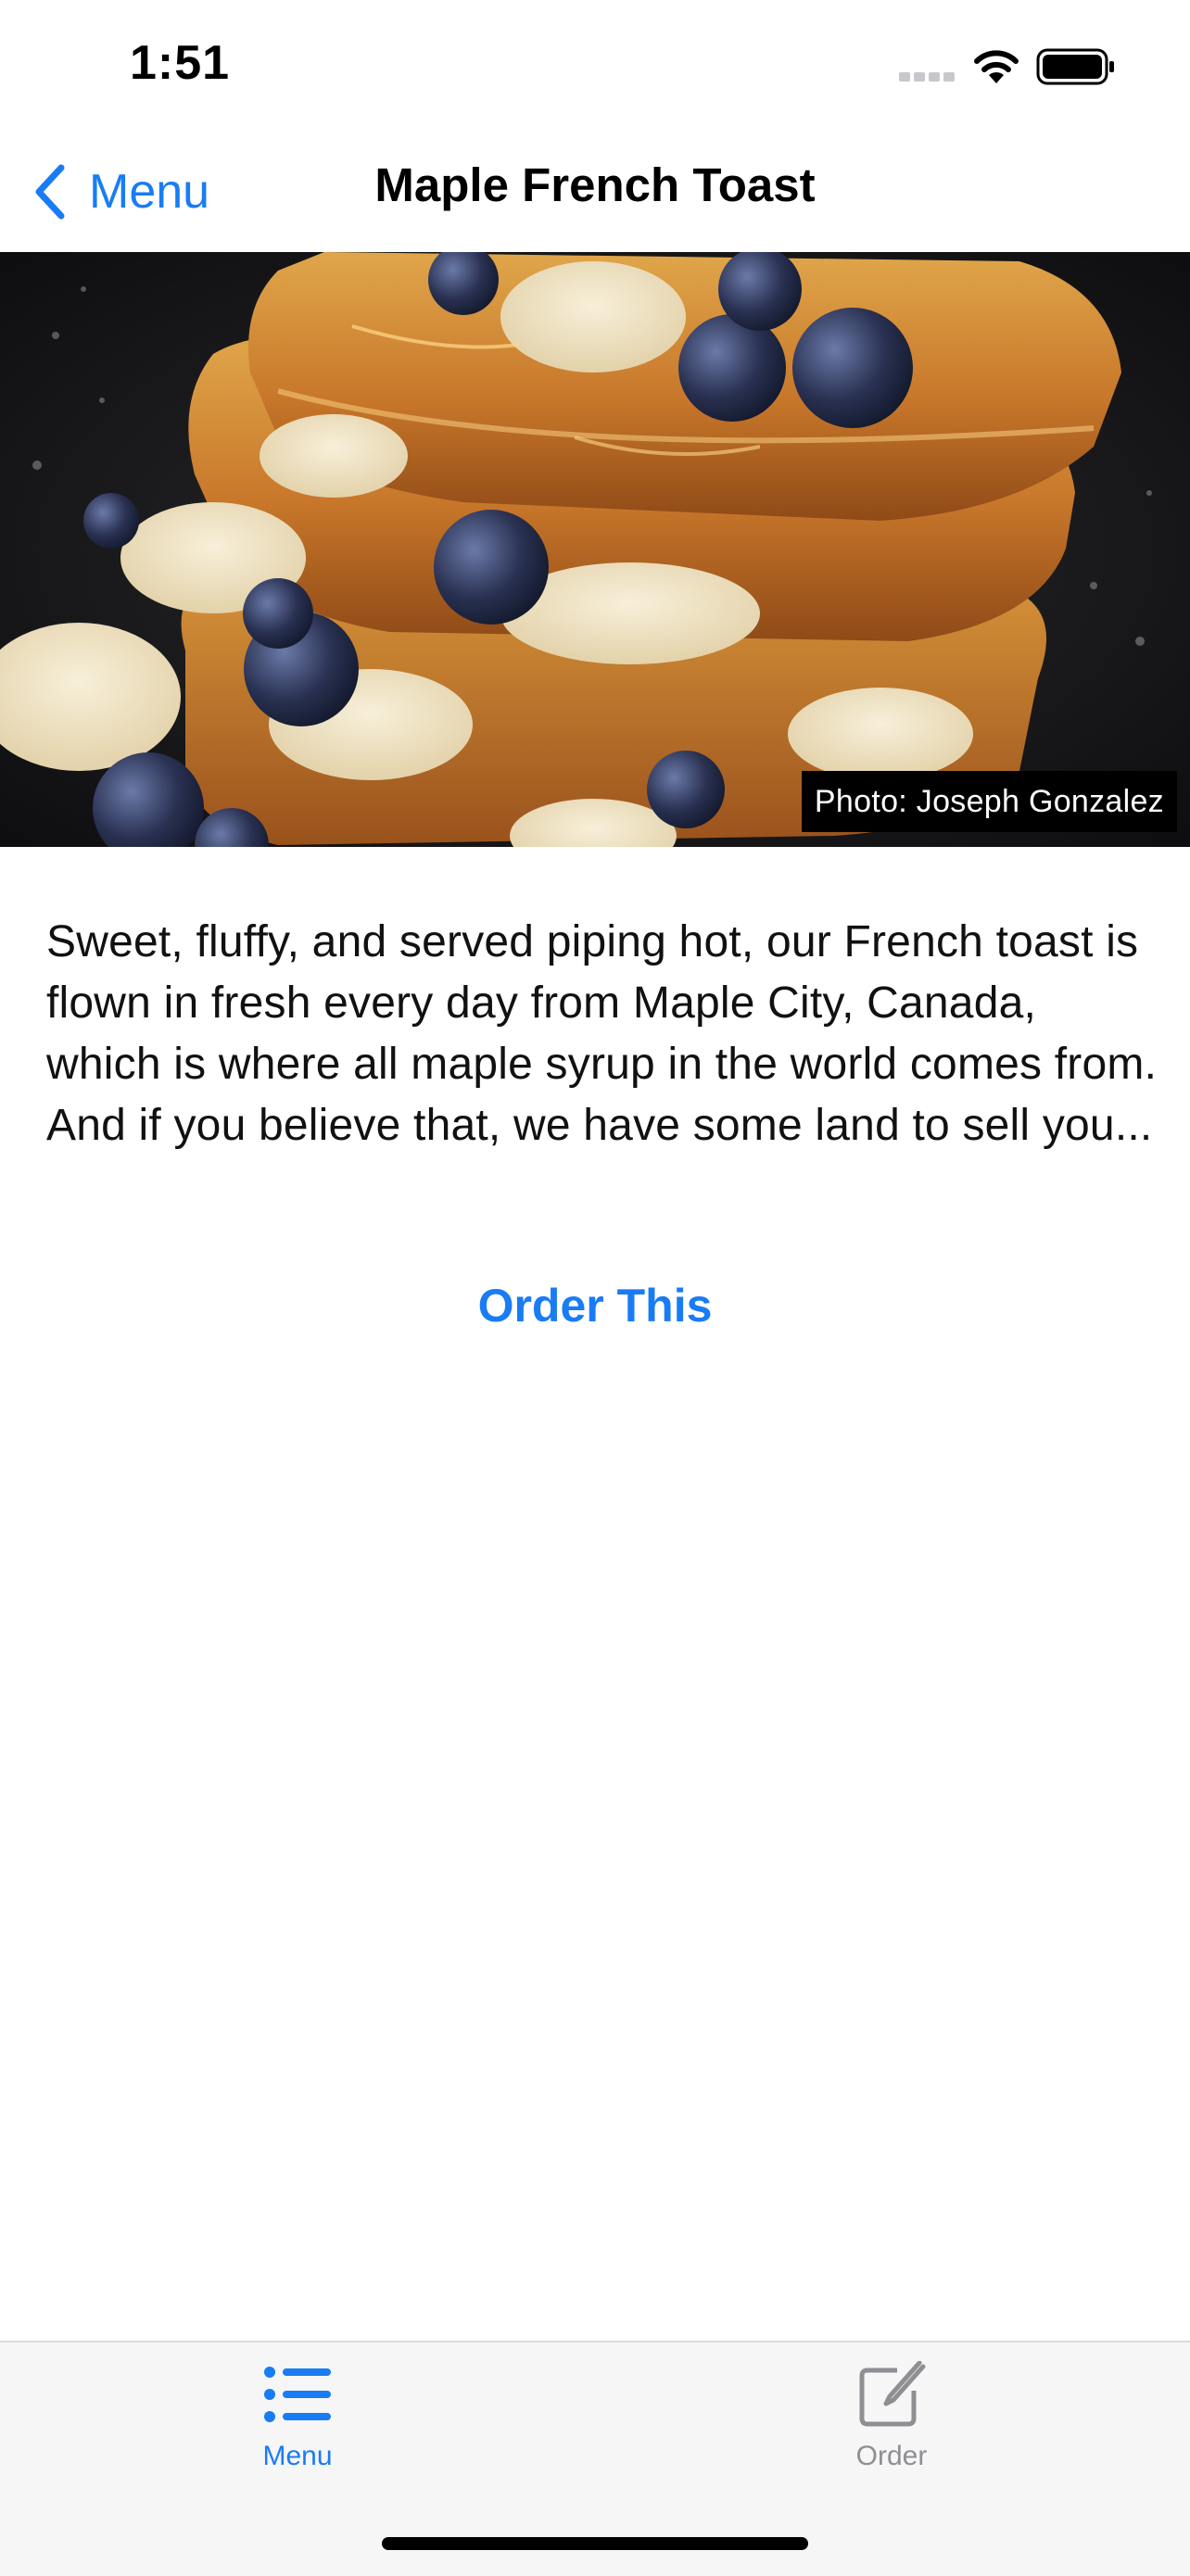 This screenshot has height=2576, width=1190. Describe the element at coordinates (180, 63) in the screenshot. I see `status-time: 1:51` at that location.